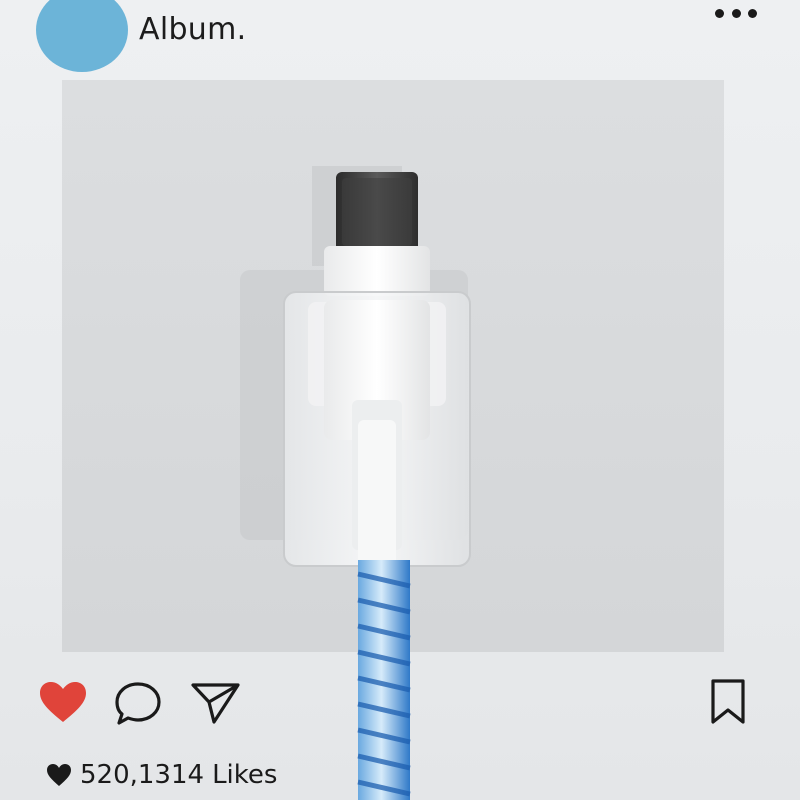 Image resolution: width=800 pixels, height=800 pixels. Describe the element at coordinates (400, 698) in the screenshot. I see `post-actions-bar` at that location.